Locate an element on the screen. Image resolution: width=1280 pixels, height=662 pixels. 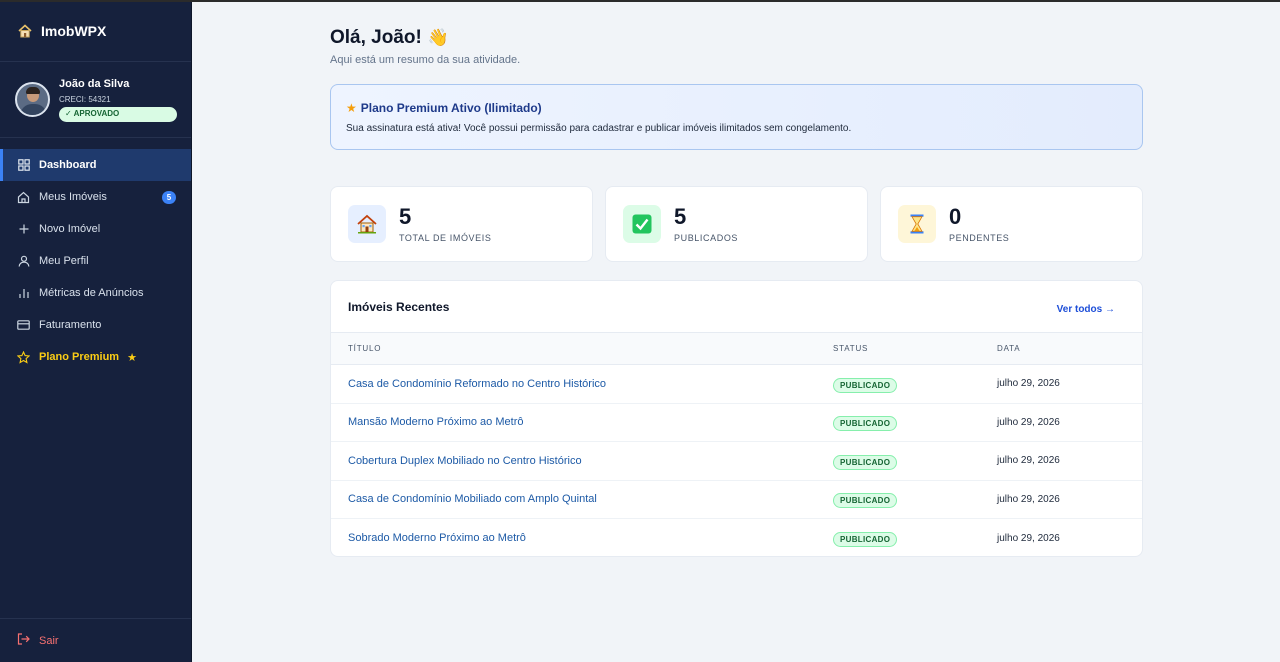
brand: ImobWPX is located at coordinates (95, 31).